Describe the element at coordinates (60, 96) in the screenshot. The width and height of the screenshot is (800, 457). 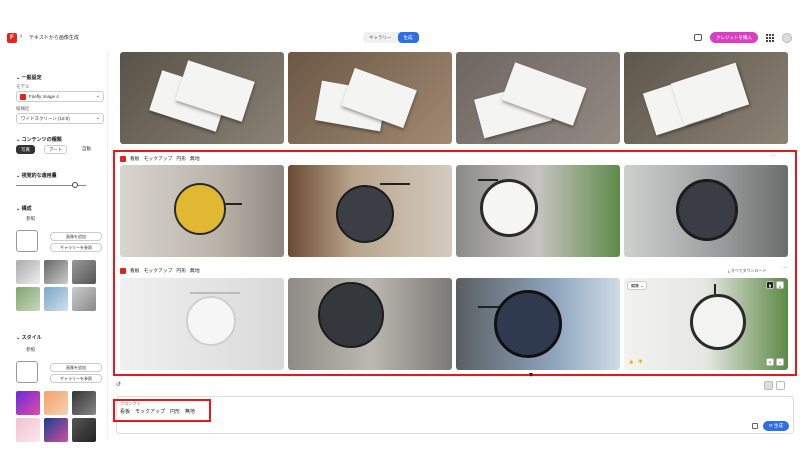
I see `model-select: Firefly Image 4 ⌄` at that location.